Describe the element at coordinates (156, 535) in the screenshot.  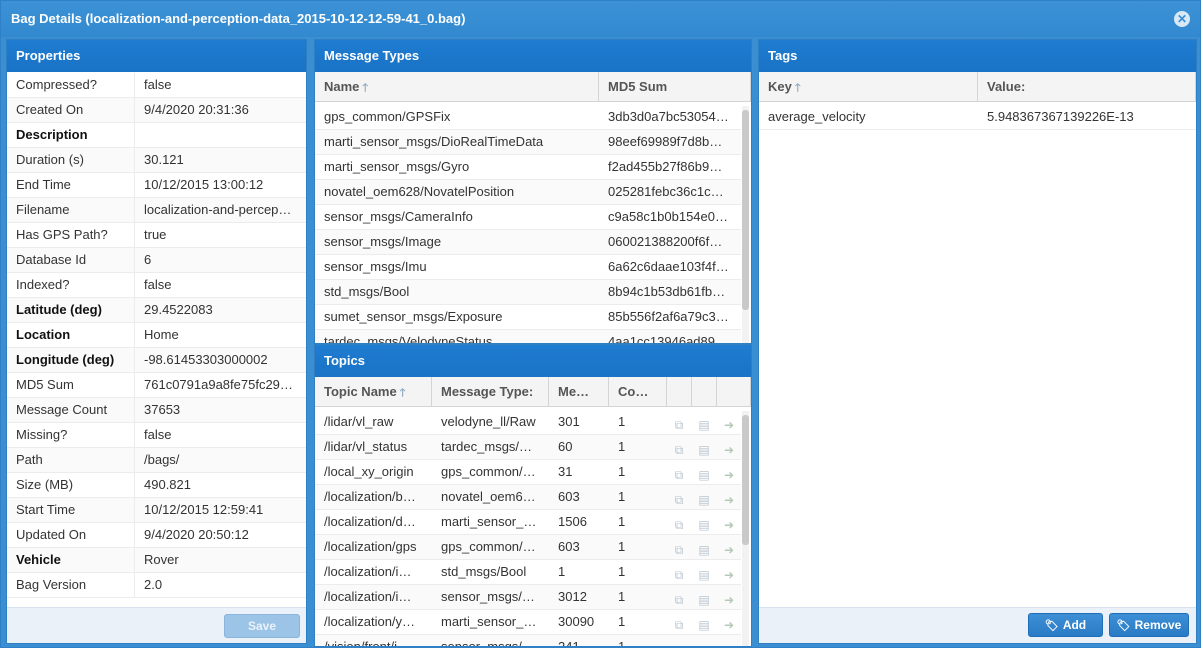
I see `property-row: Updated On 9/4/2020 20:50:12` at that location.